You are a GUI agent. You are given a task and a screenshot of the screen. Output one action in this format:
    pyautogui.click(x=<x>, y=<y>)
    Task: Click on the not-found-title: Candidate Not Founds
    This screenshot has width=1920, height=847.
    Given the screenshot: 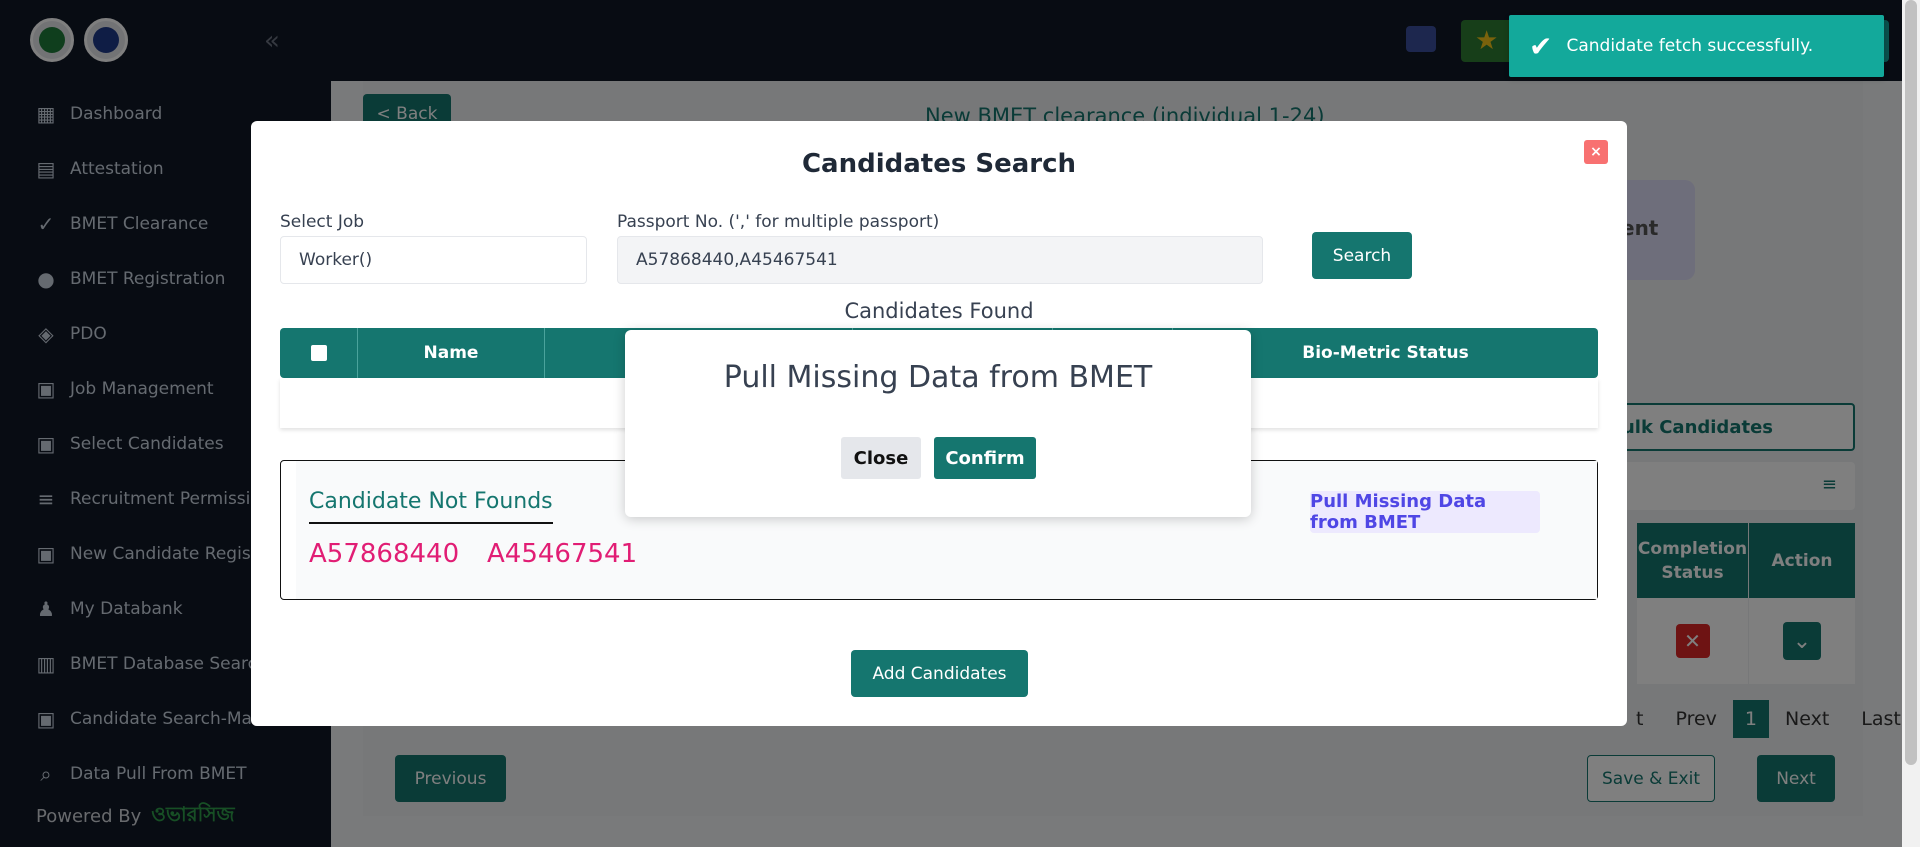 What is the action you would take?
    pyautogui.click(x=431, y=506)
    